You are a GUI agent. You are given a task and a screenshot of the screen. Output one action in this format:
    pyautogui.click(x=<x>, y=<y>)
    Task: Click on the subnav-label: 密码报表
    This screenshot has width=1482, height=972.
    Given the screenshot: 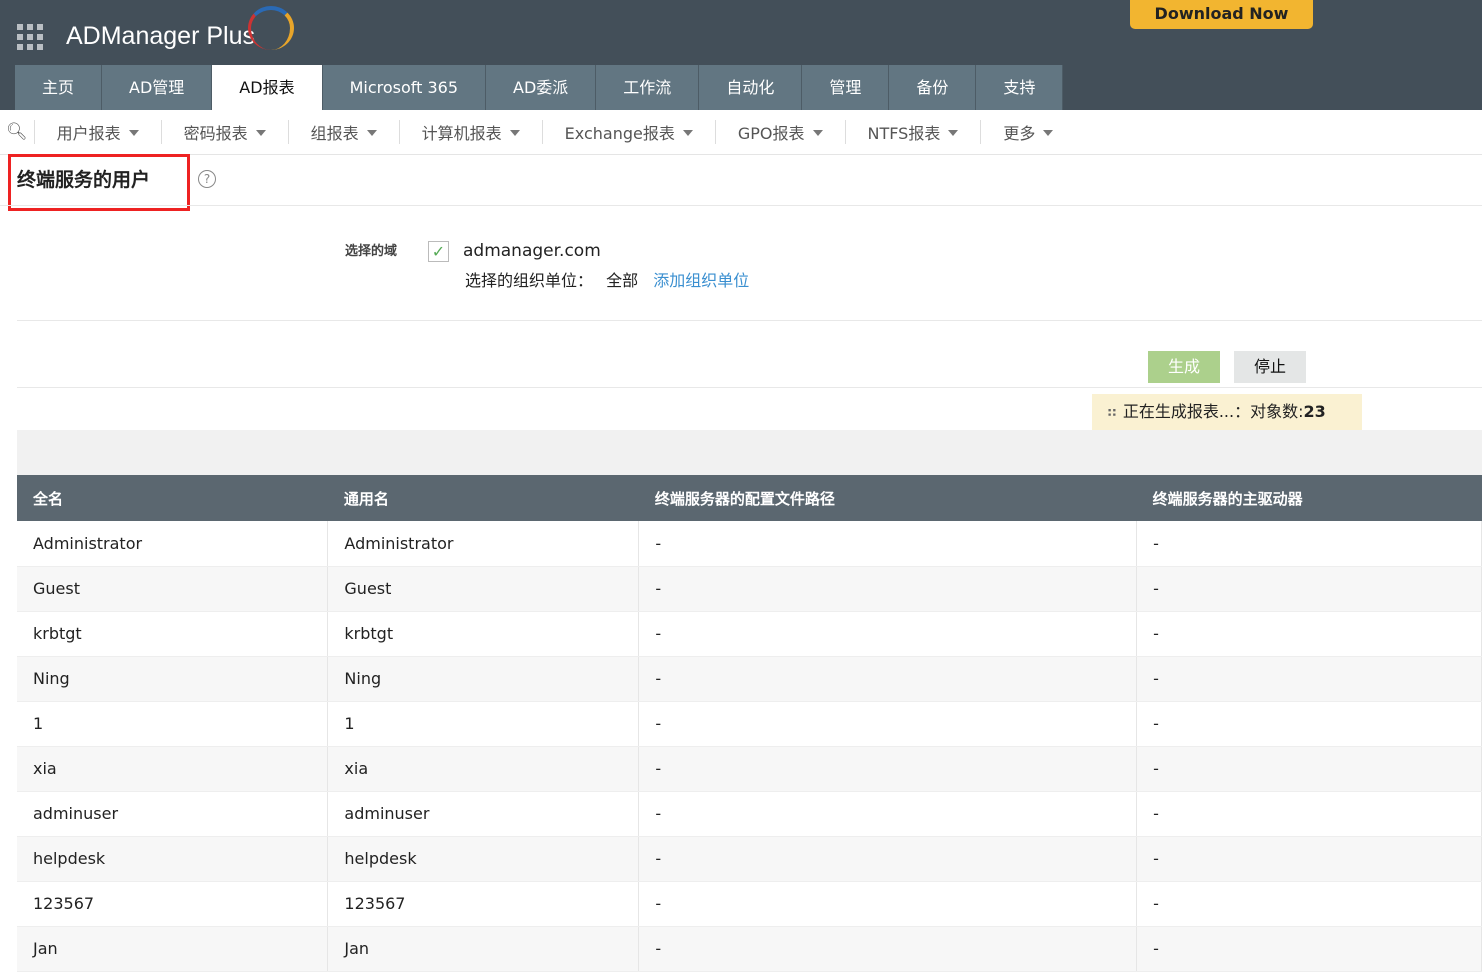 What is the action you would take?
    pyautogui.click(x=215, y=133)
    